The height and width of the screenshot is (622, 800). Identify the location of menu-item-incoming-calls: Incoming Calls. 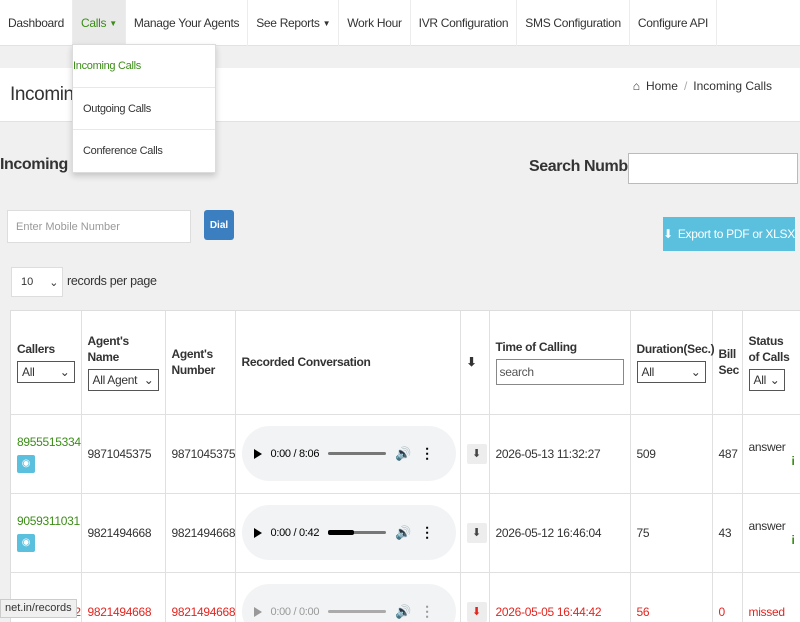
(144, 66).